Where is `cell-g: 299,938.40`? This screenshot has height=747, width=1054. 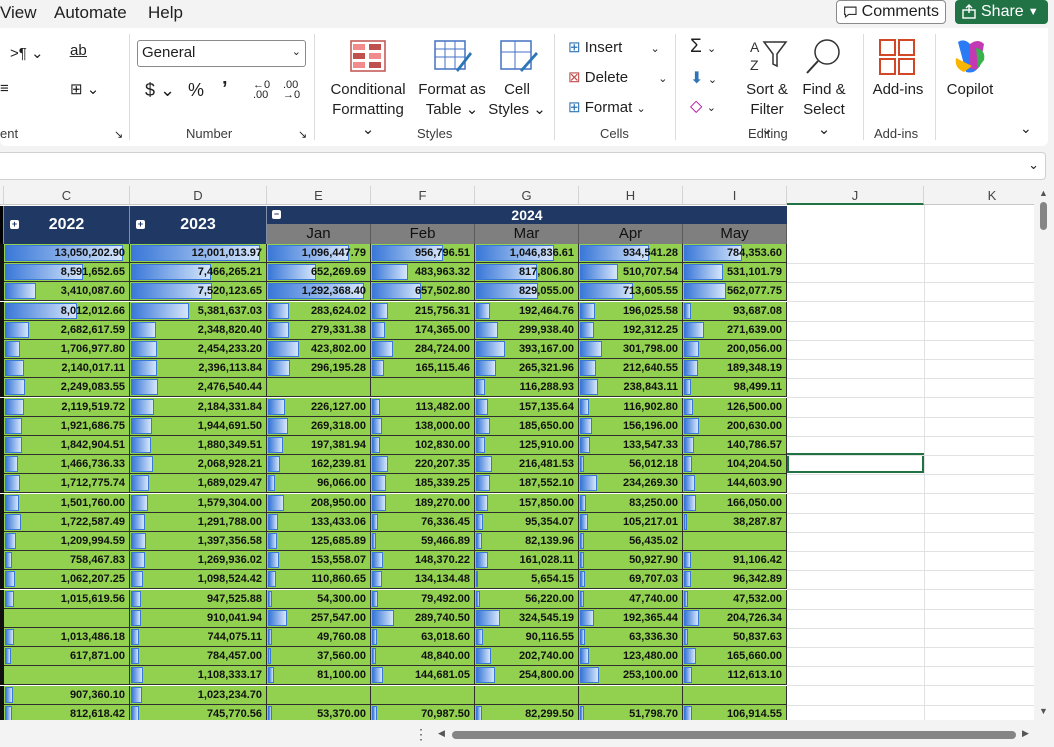
cell-g: 299,938.40 is located at coordinates (527, 330).